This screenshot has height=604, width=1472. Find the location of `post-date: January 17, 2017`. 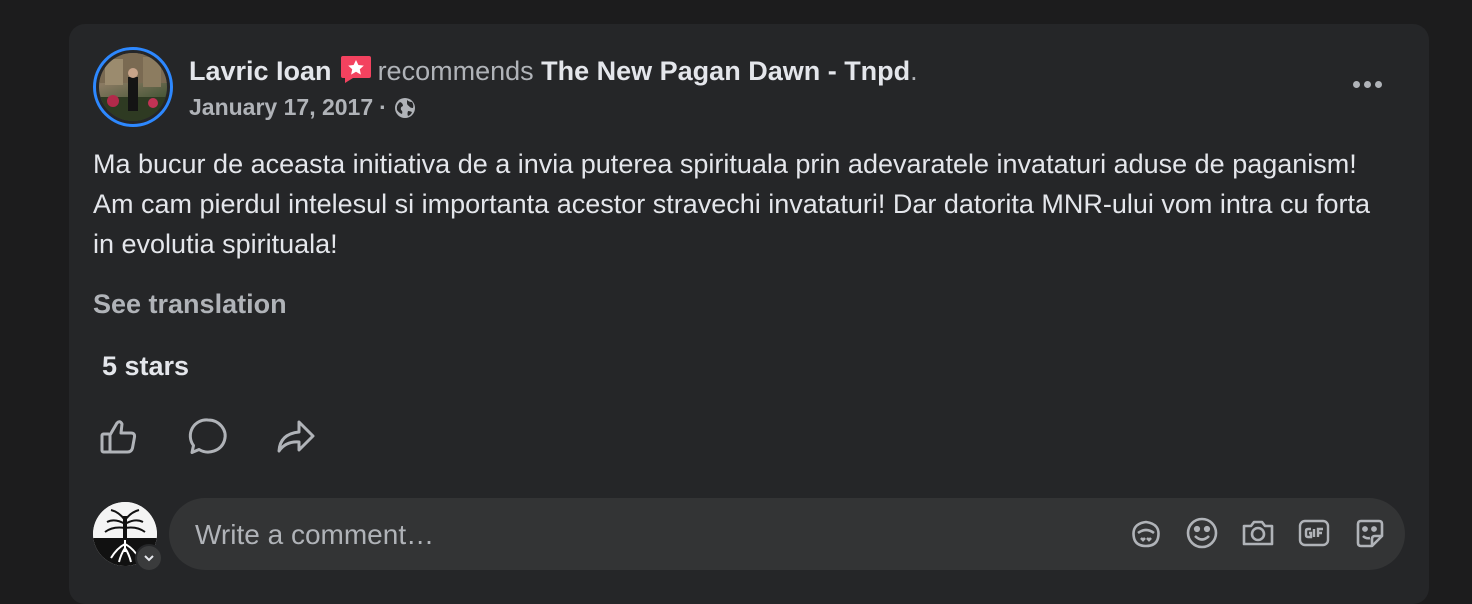

post-date: January 17, 2017 is located at coordinates (281, 107).